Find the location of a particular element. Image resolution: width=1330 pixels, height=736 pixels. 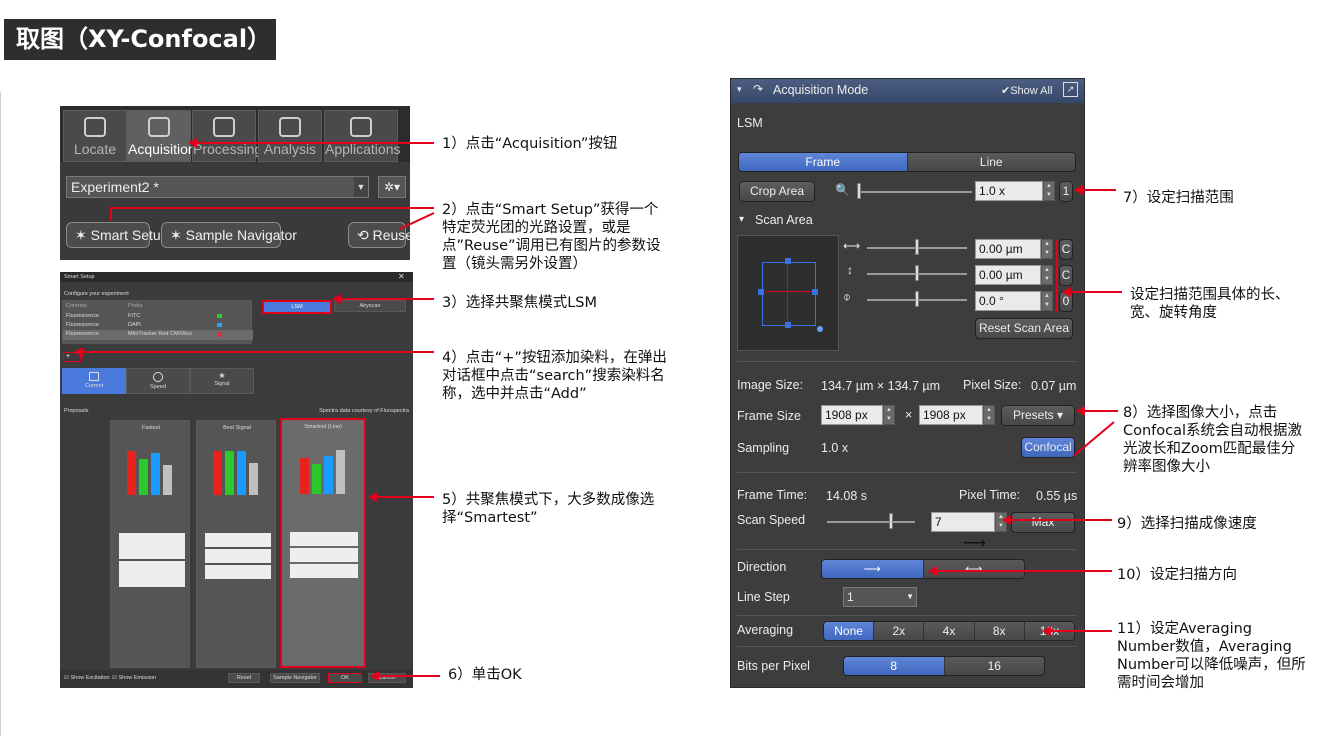

averaging-option: 8x is located at coordinates (999, 631).